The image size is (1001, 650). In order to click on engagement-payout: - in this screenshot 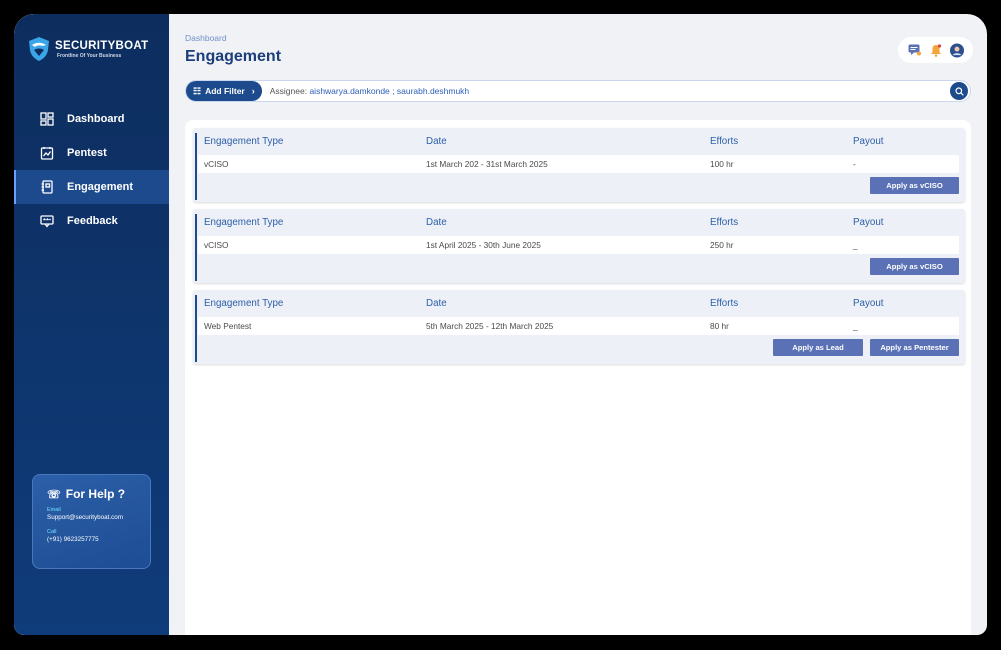, I will do `click(854, 164)`.